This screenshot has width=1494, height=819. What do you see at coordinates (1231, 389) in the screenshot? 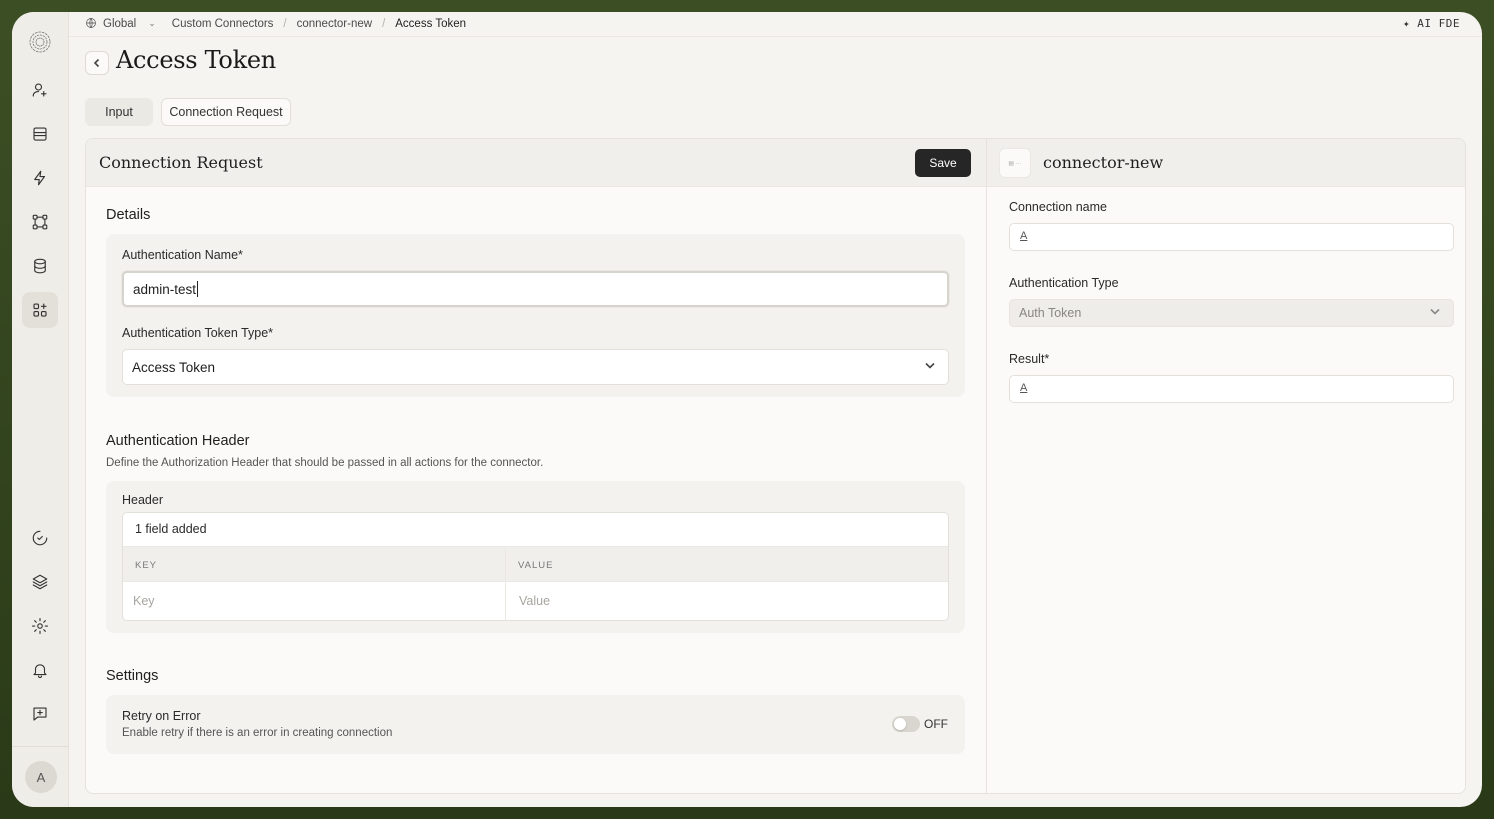
I see `result-input: A` at bounding box center [1231, 389].